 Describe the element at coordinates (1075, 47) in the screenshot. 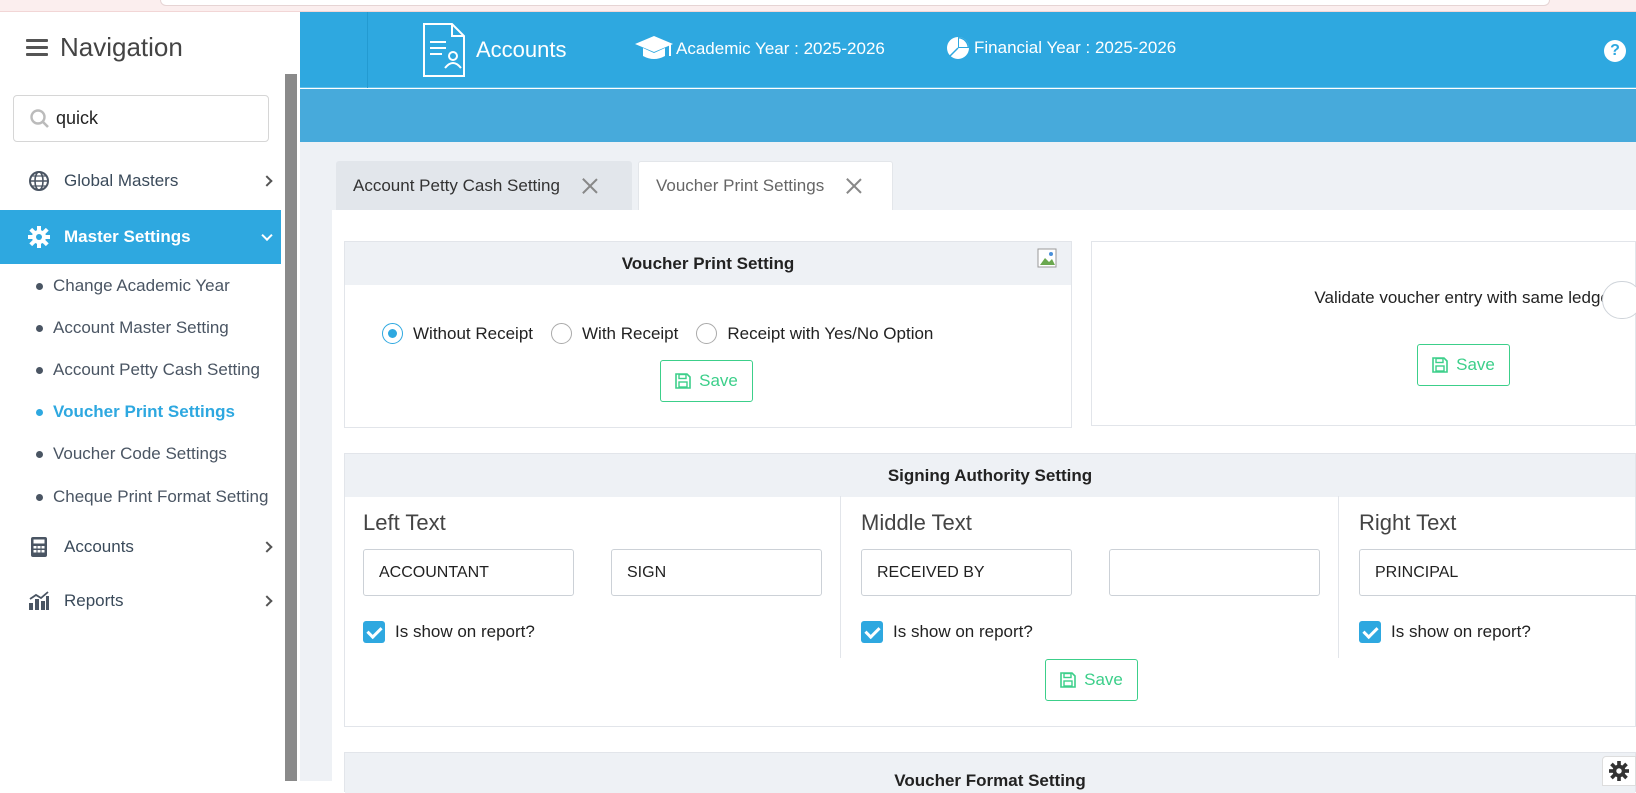

I see `financial-year-text: Financial Year : 2025-2026` at that location.